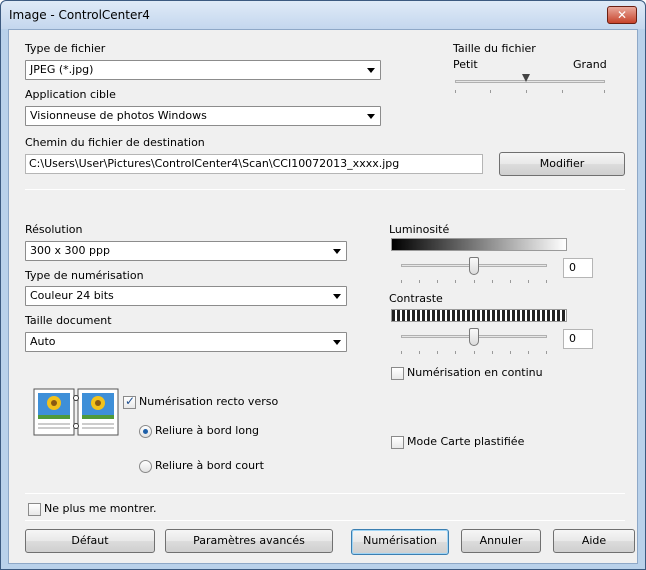 The width and height of the screenshot is (646, 570). I want to click on duplex-scan-checkbox, so click(129, 401).